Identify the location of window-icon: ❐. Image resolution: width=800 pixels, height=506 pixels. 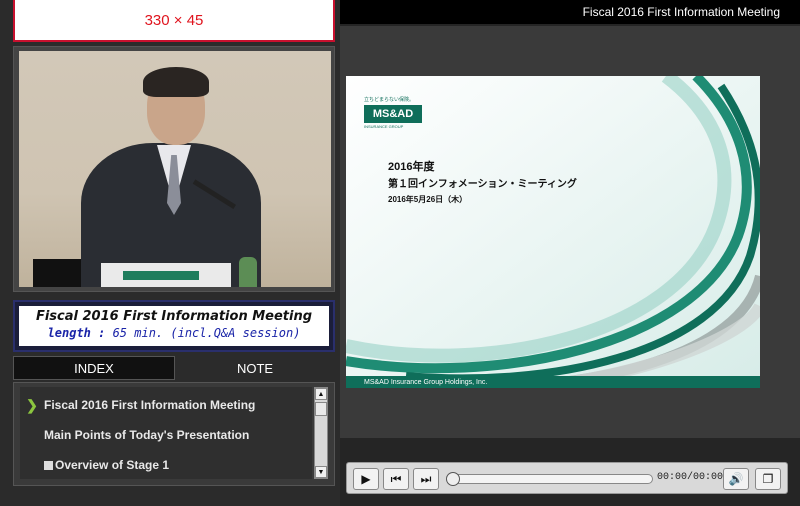
(768, 479).